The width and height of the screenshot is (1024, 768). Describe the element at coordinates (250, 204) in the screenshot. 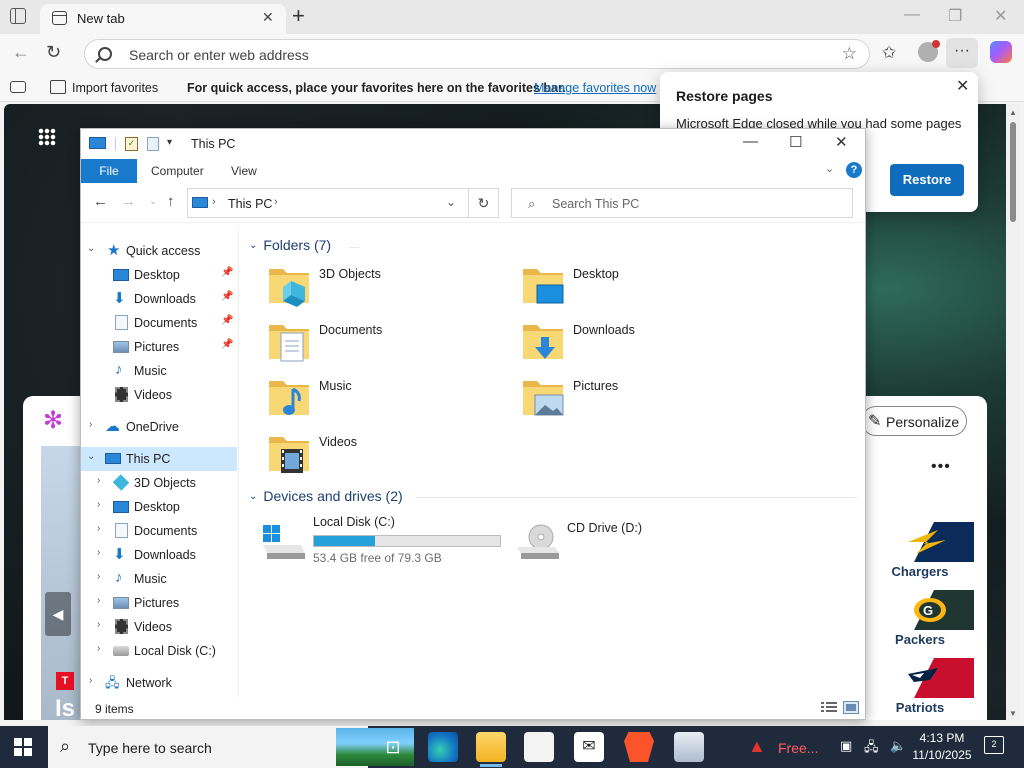

I see `breadcrumb-this-pc: This PC` at that location.